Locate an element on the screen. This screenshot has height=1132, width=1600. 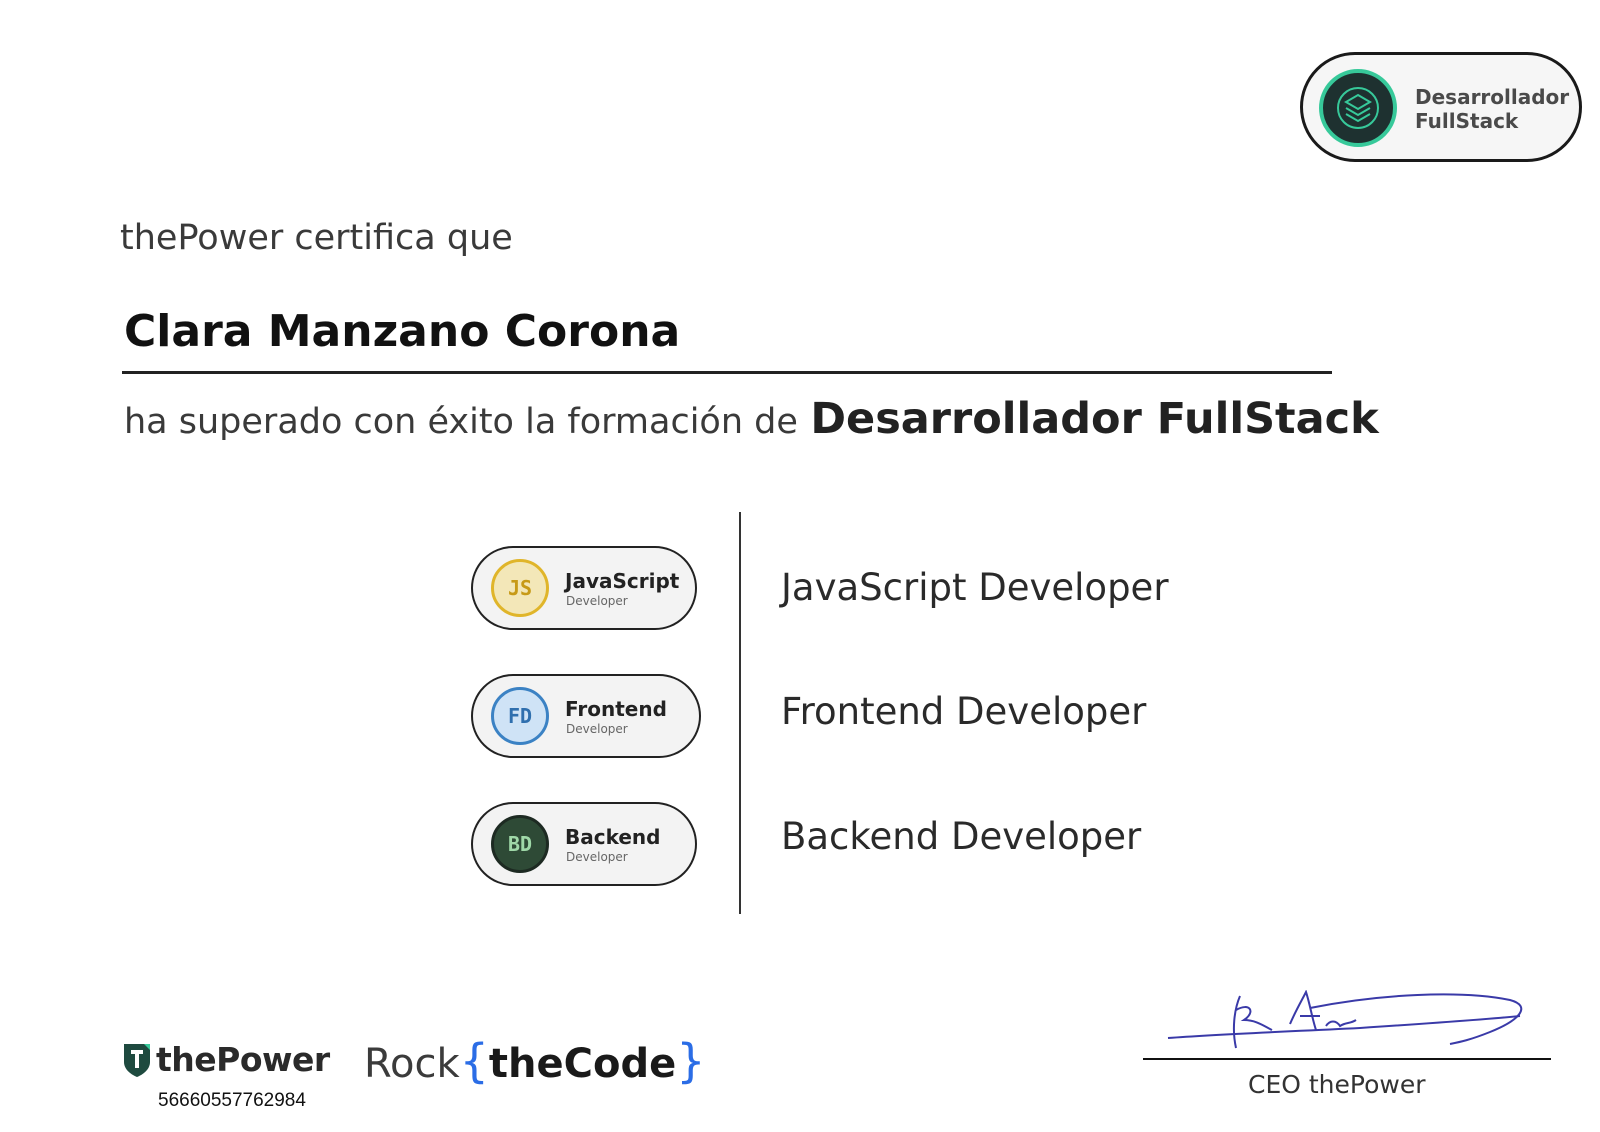
vertical-divider is located at coordinates (740, 713).